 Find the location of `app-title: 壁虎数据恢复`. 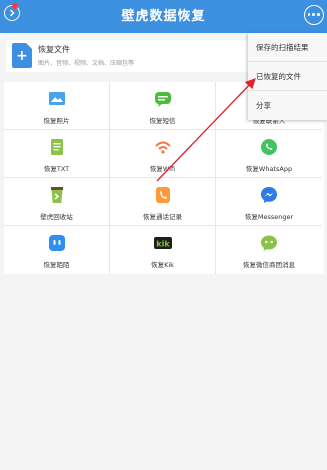

app-title: 壁虎数据恢复 is located at coordinates (163, 16).